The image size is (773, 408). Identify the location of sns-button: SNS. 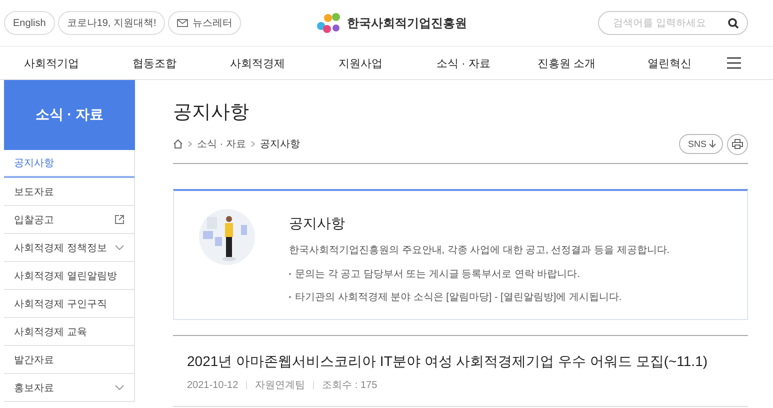
(701, 144).